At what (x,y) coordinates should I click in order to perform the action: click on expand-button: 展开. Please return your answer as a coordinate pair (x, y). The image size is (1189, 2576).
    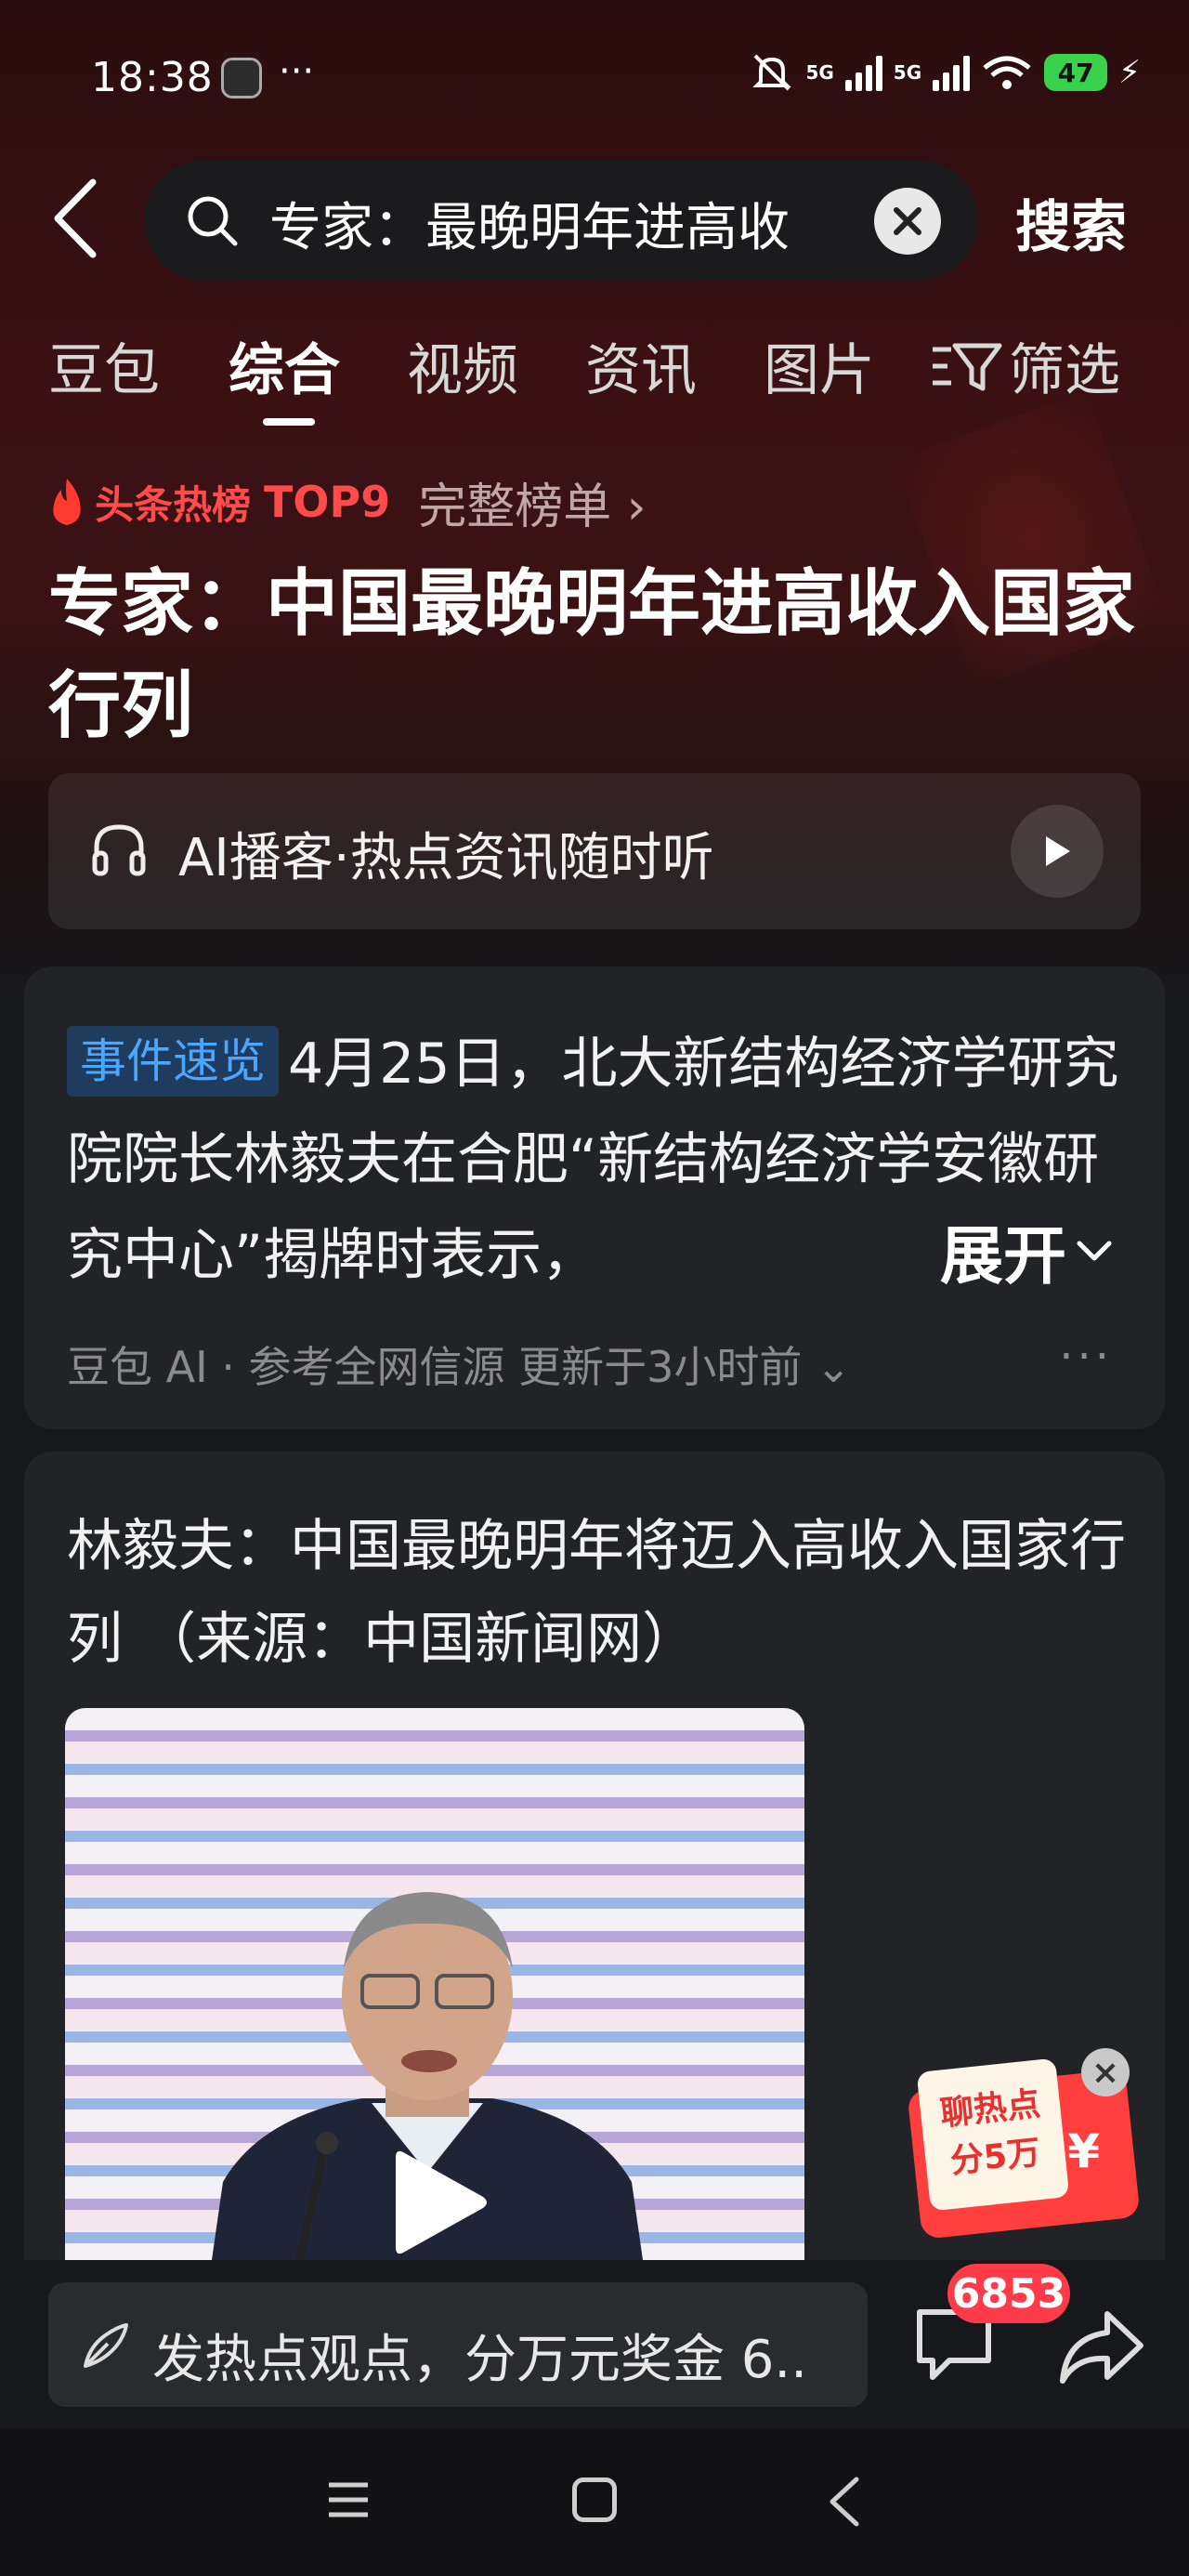
    Looking at the image, I should click on (1015, 1250).